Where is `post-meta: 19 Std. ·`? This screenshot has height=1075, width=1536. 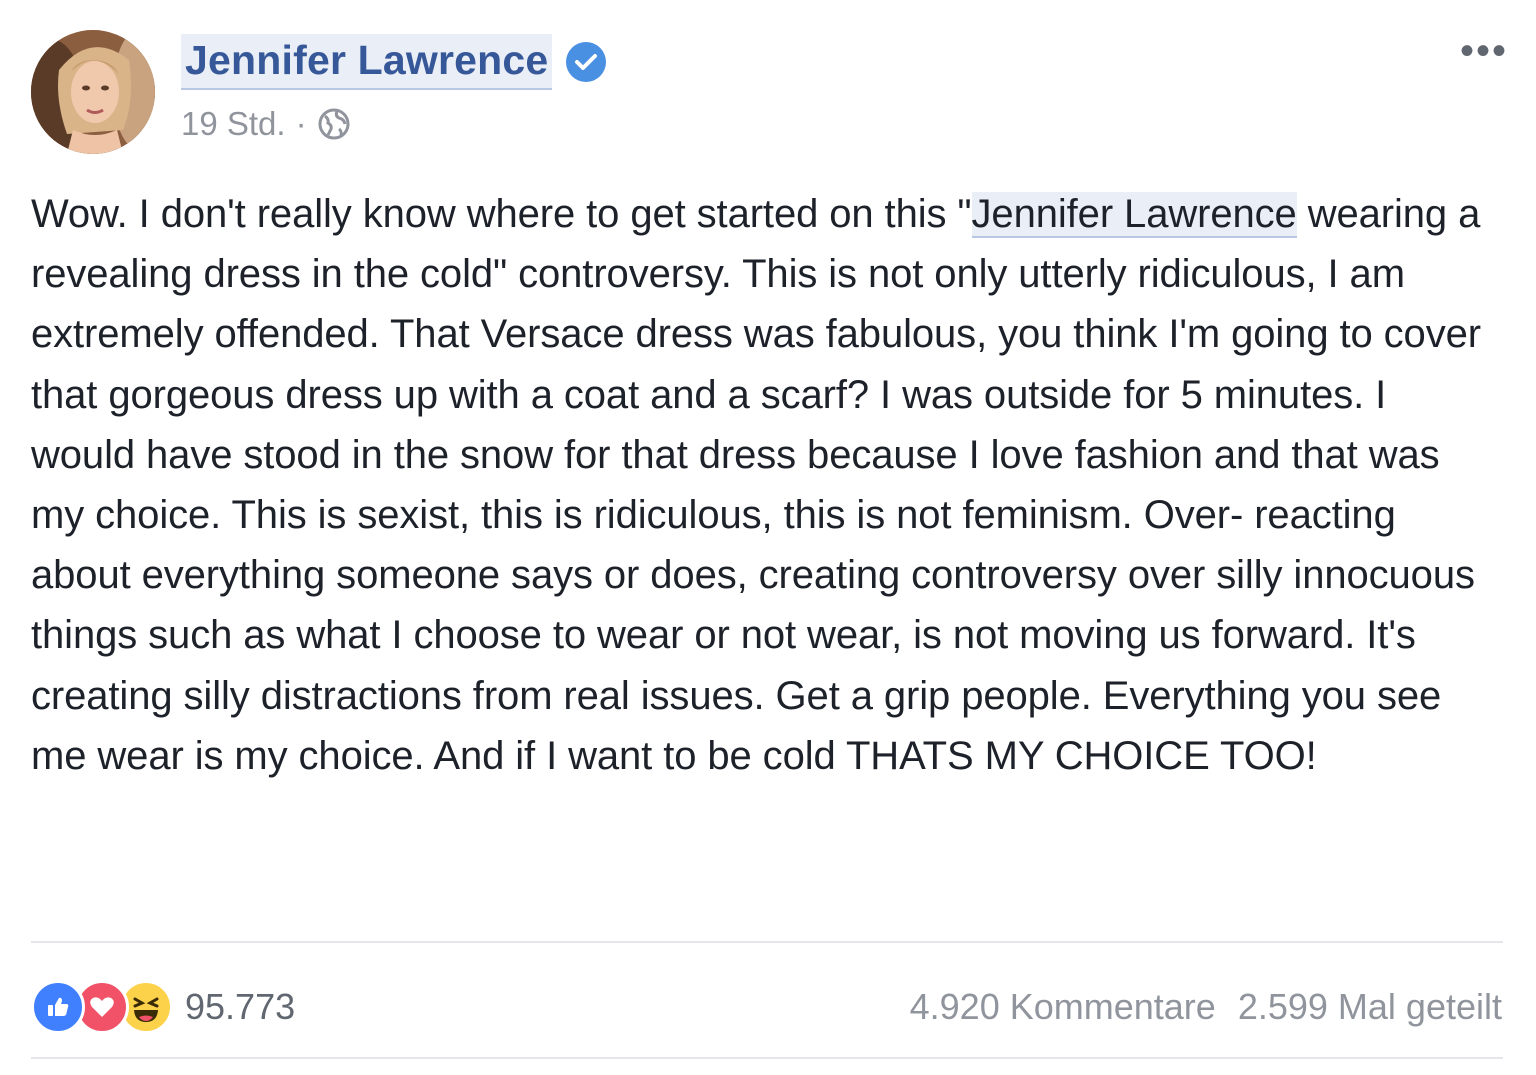 post-meta: 19 Std. · is located at coordinates (266, 124).